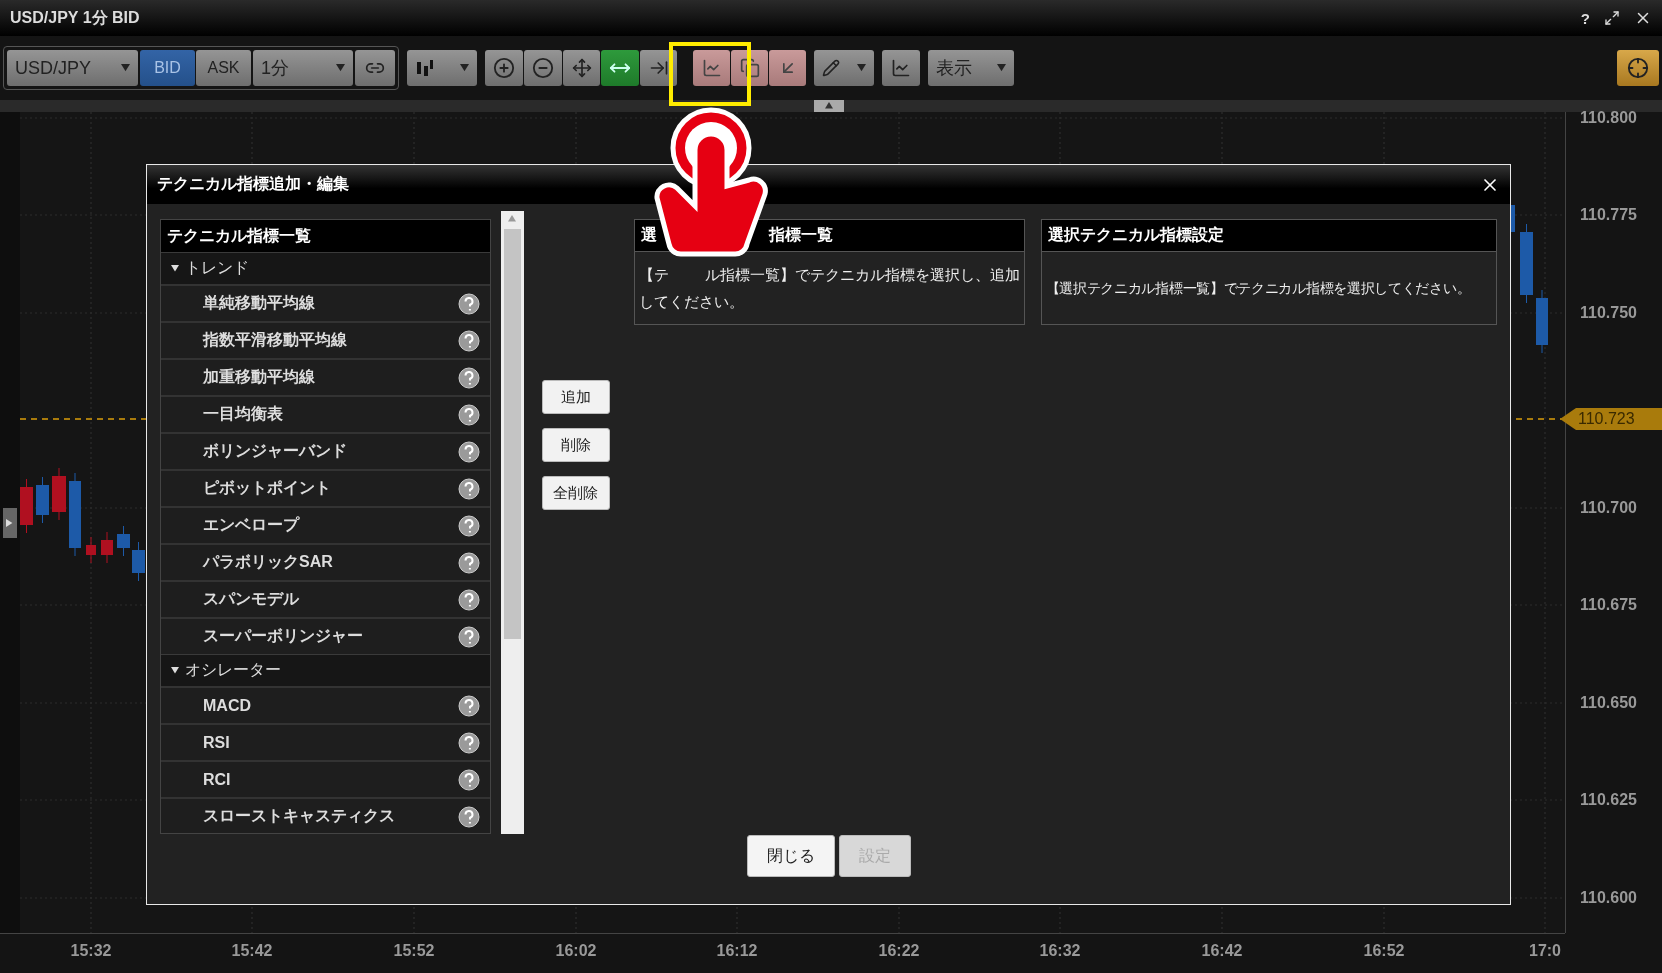 This screenshot has height=973, width=1662. Describe the element at coordinates (1384, 951) in the screenshot. I see `time-label: 16:52` at that location.